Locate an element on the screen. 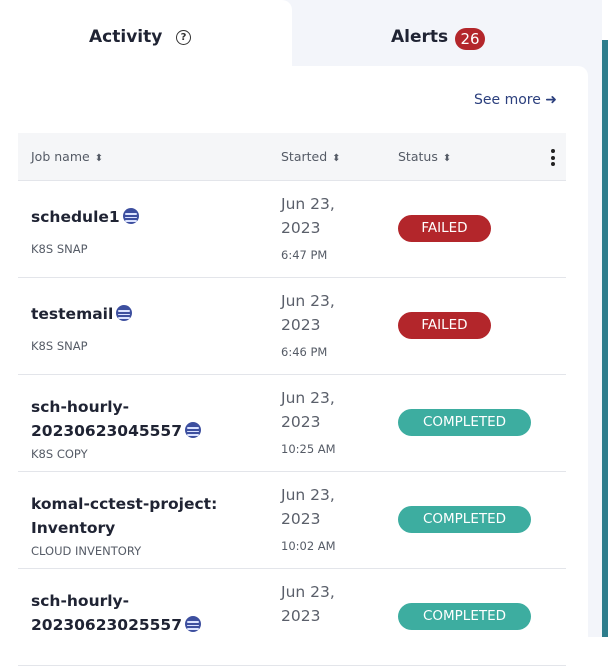 The width and height of the screenshot is (608, 666). see-more-link: See more ➜ is located at coordinates (515, 100).